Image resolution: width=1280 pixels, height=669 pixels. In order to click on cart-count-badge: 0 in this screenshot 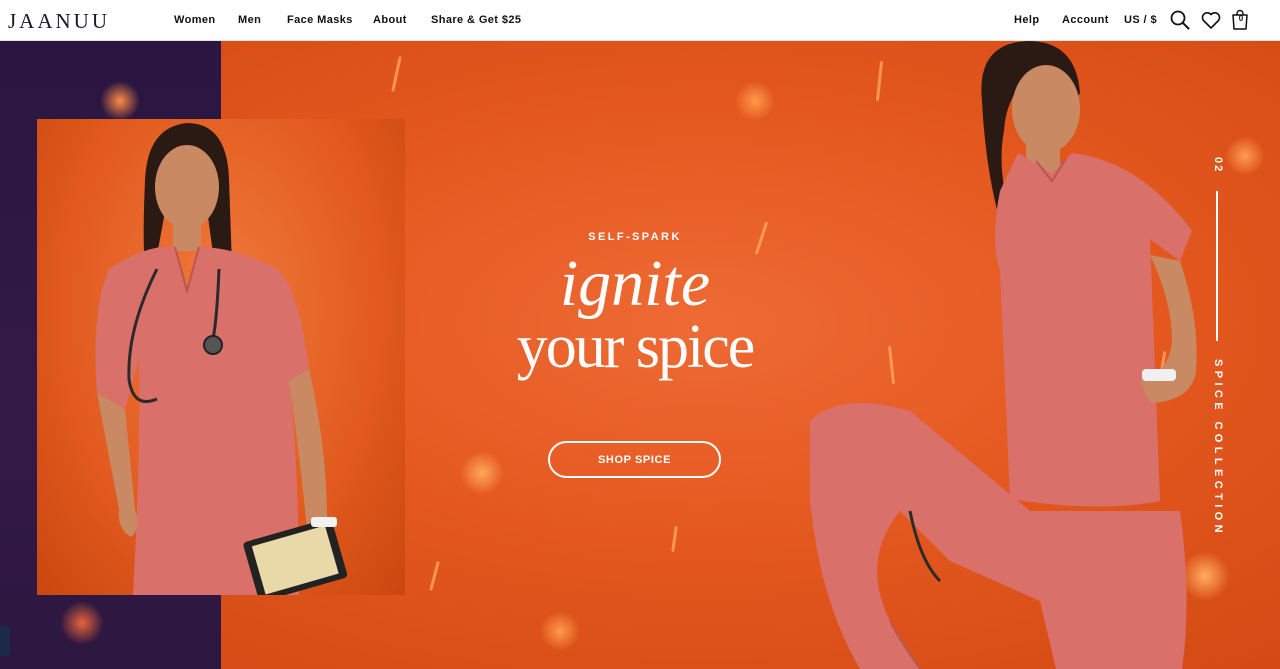, I will do `click(1241, 18)`.